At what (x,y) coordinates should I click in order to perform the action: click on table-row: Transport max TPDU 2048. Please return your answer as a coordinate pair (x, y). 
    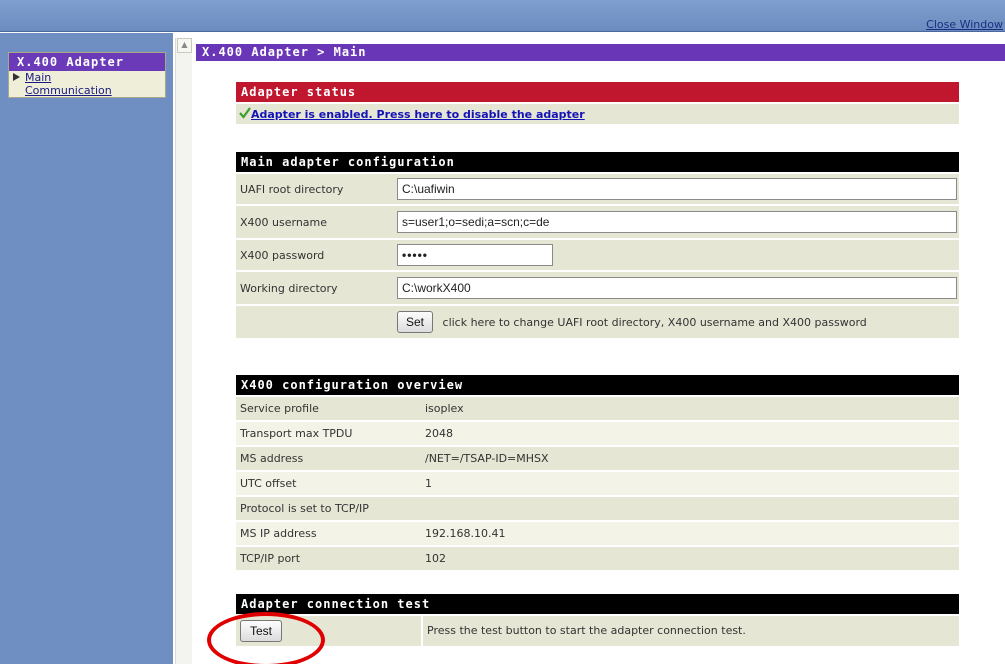
    Looking at the image, I should click on (597, 433).